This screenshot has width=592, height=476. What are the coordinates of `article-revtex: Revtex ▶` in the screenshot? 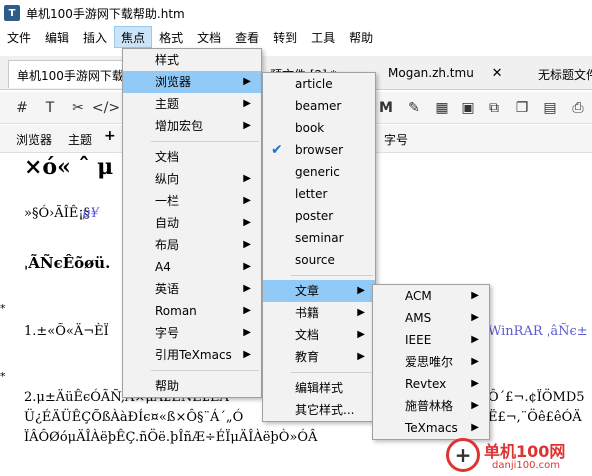 It's located at (431, 384).